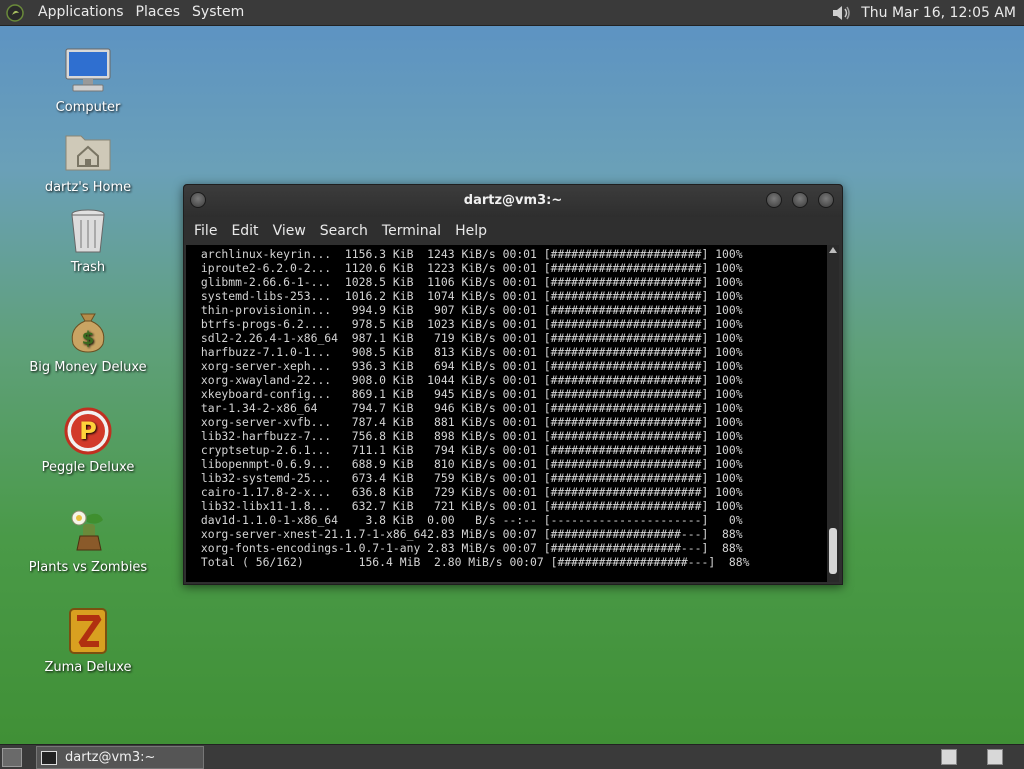 This screenshot has width=1024, height=769. I want to click on window-titlebar: dartz@vm3:~, so click(513, 201).